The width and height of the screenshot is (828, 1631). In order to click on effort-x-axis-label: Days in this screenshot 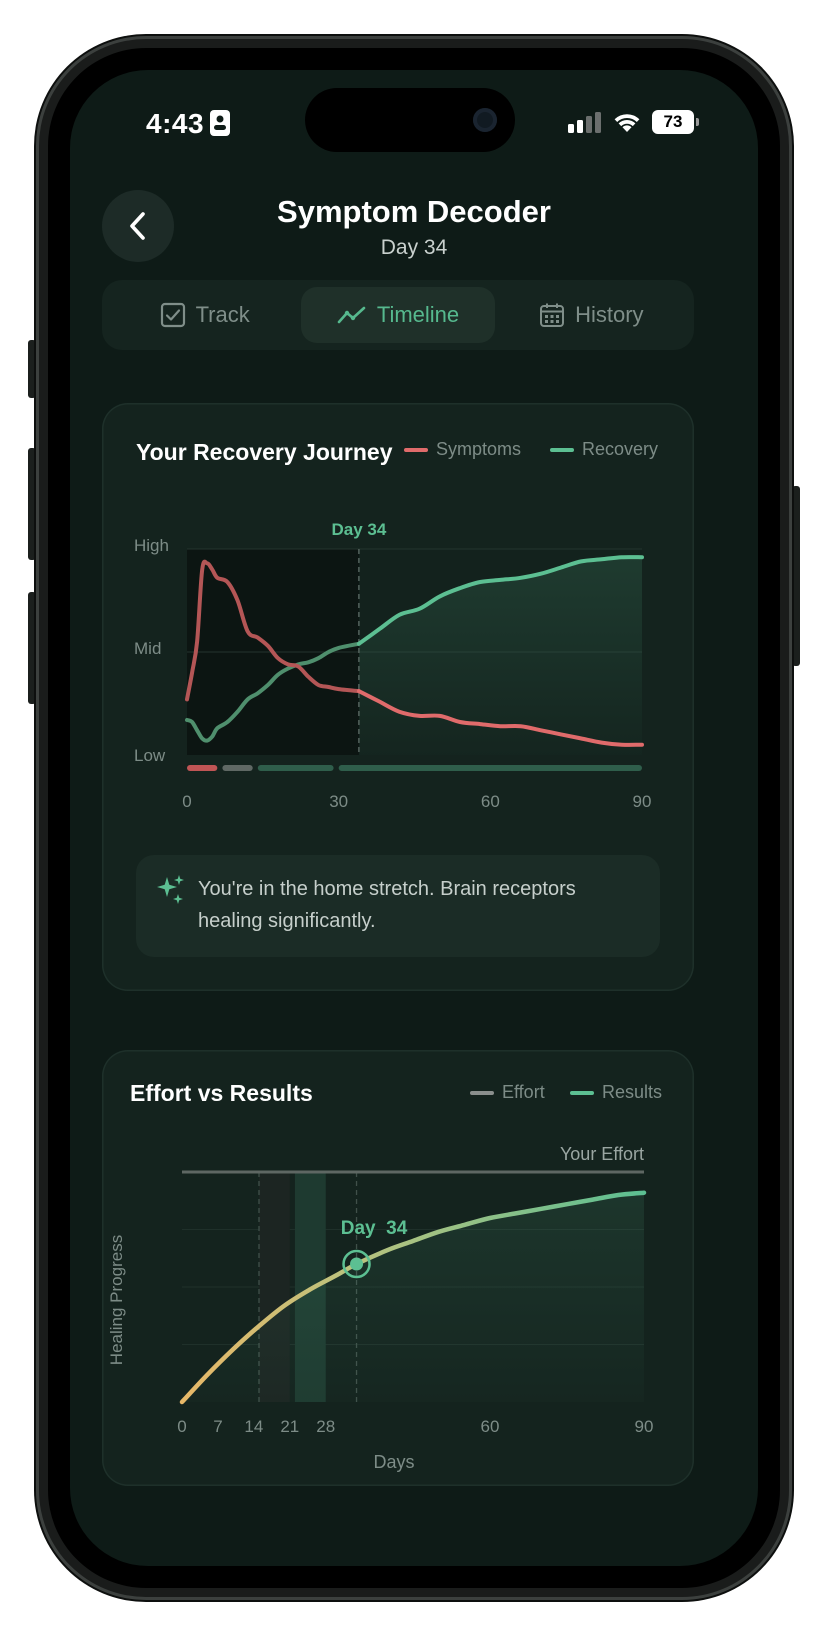, I will do `click(393, 1462)`.